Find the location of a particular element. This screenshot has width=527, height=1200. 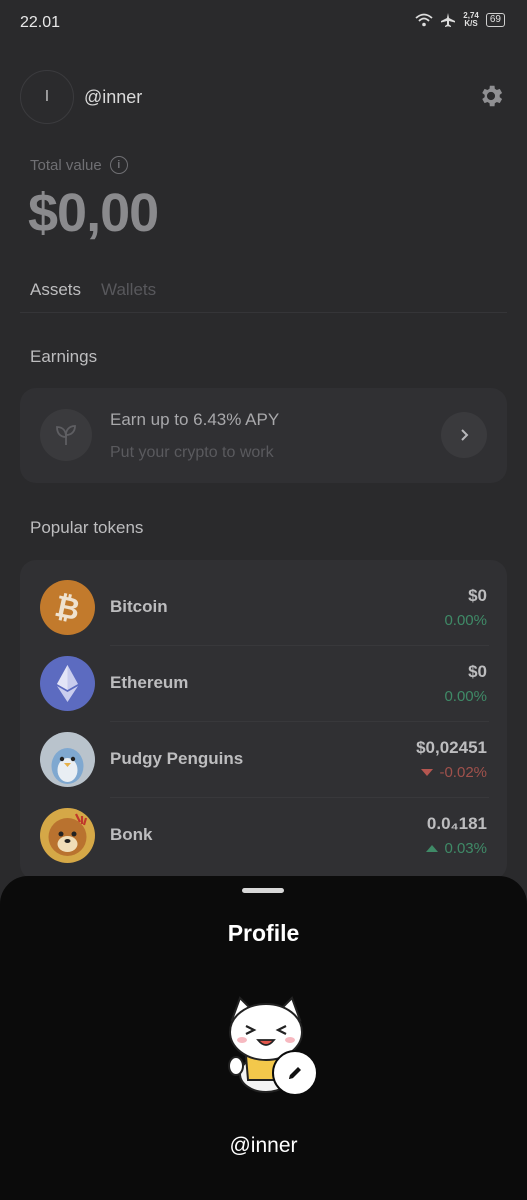

airplane-icon is located at coordinates (448, 20).